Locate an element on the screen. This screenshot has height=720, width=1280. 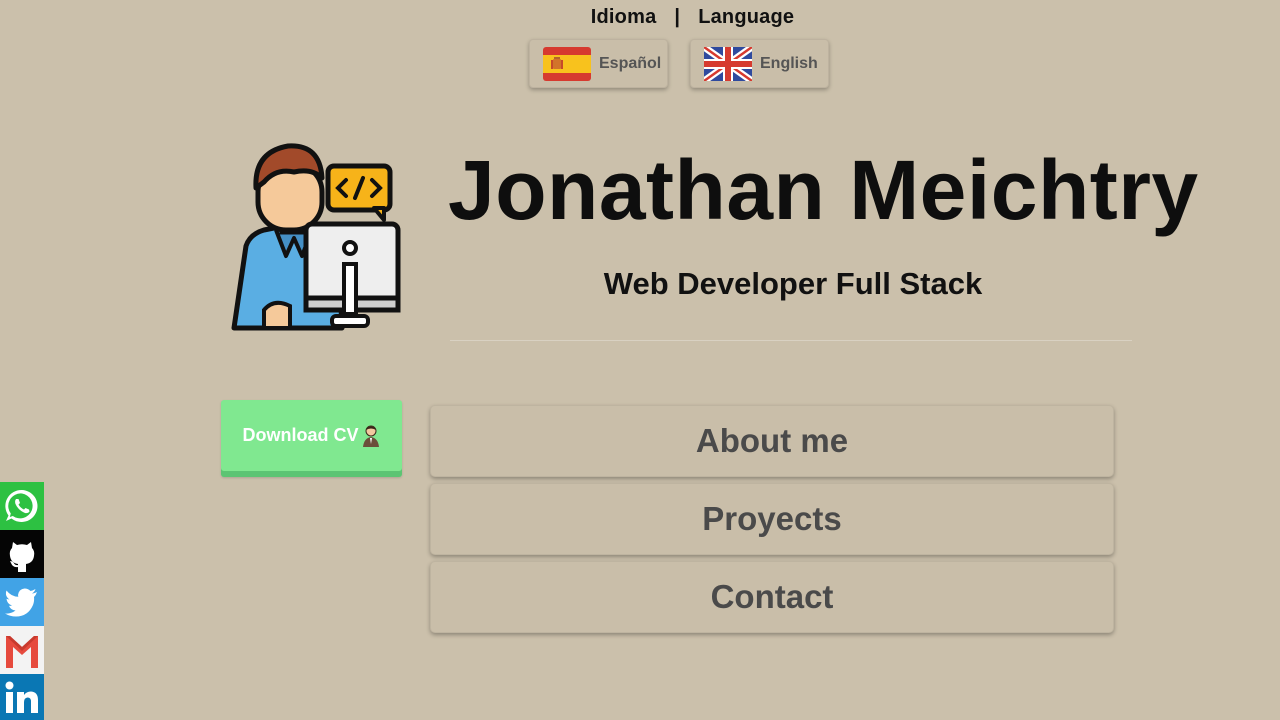
twitter-link is located at coordinates (22, 602).